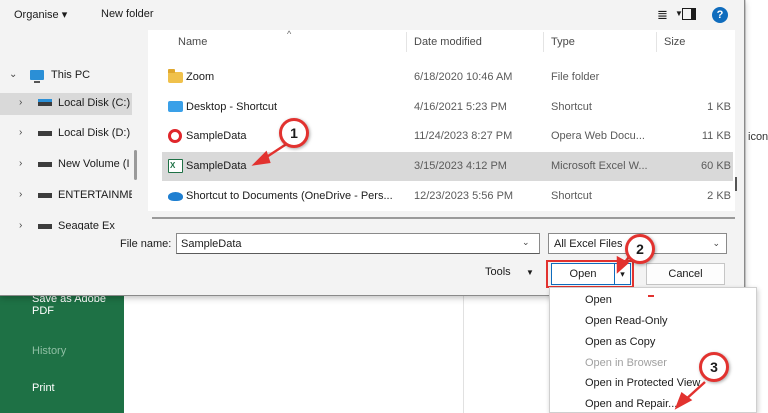 The height and width of the screenshot is (413, 768). Describe the element at coordinates (460, 166) in the screenshot. I see `file-date: 3/15/2023 4:12 PM` at that location.